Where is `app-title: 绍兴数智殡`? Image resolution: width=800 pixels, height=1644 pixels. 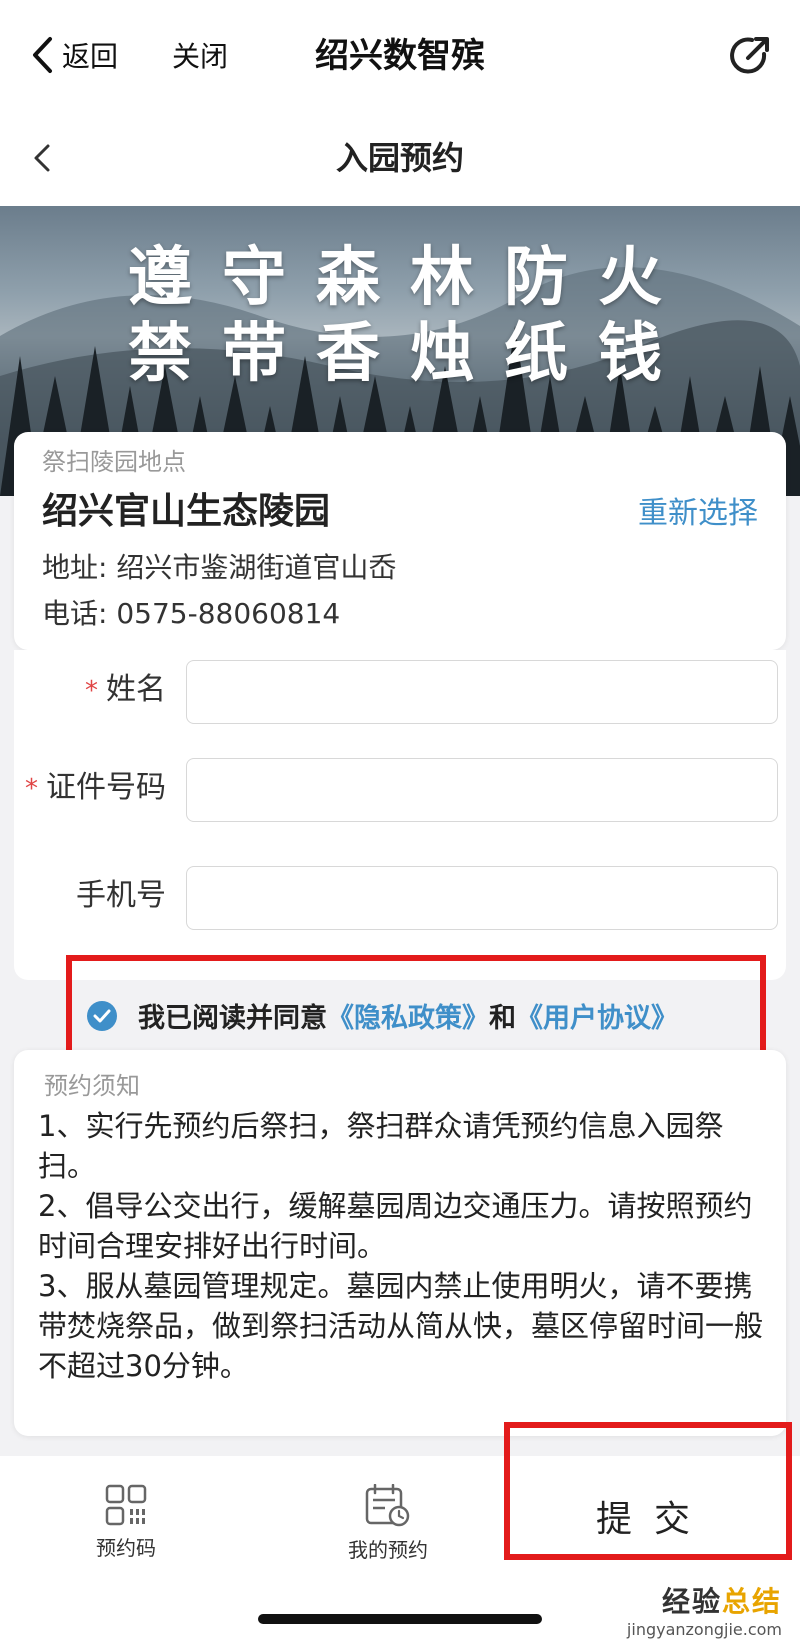
app-title: 绍兴数智殡 is located at coordinates (400, 56).